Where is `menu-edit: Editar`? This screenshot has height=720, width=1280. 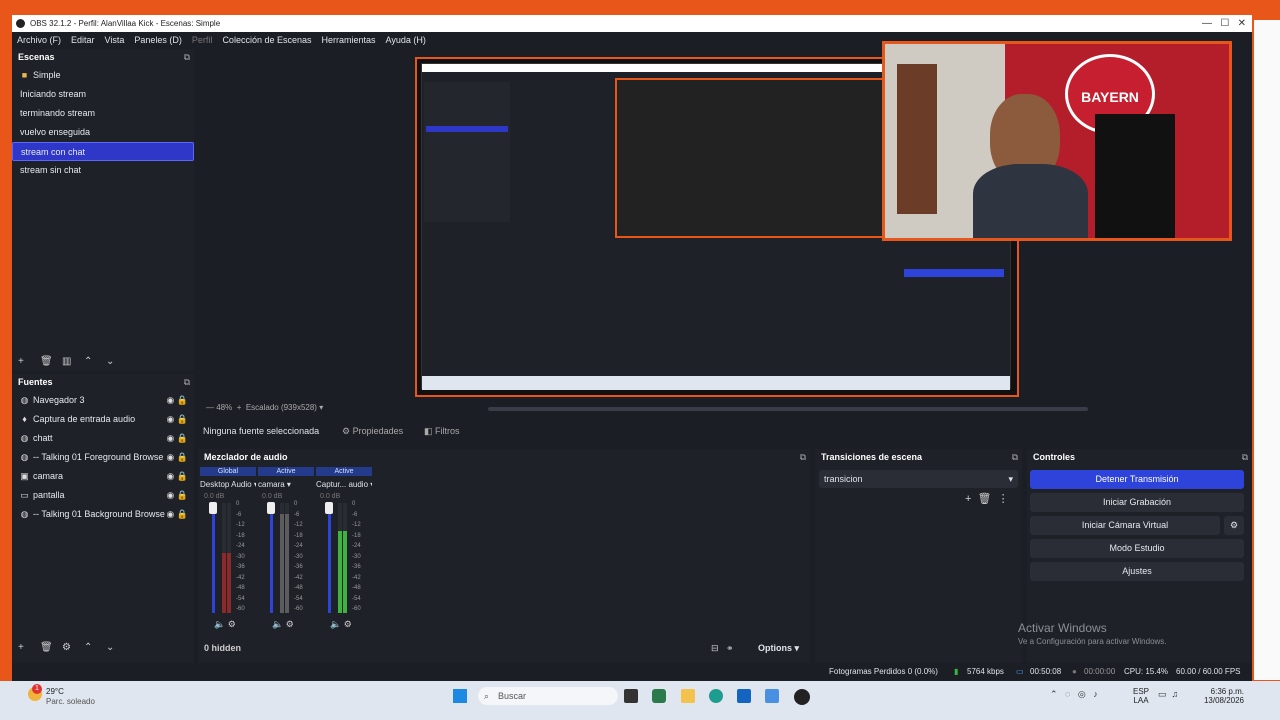
menu-edit: Editar is located at coordinates (83, 40).